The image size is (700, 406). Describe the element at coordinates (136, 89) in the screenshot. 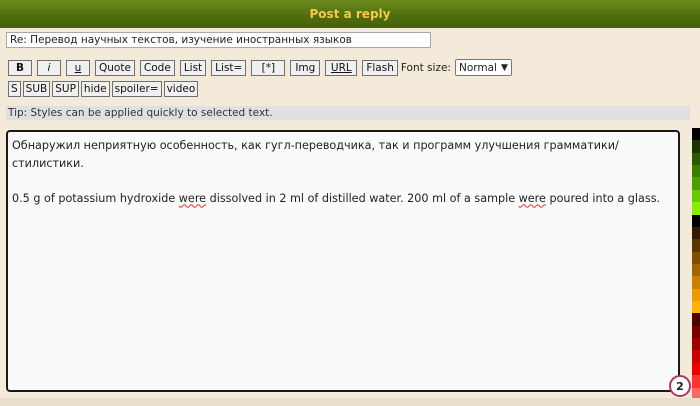

I see `spoiler-button: spoiler=` at that location.